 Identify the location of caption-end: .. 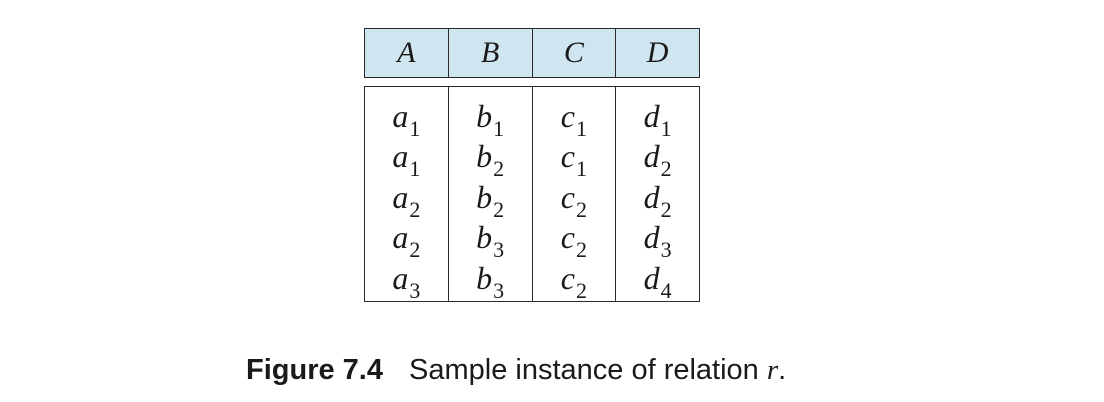
(782, 370).